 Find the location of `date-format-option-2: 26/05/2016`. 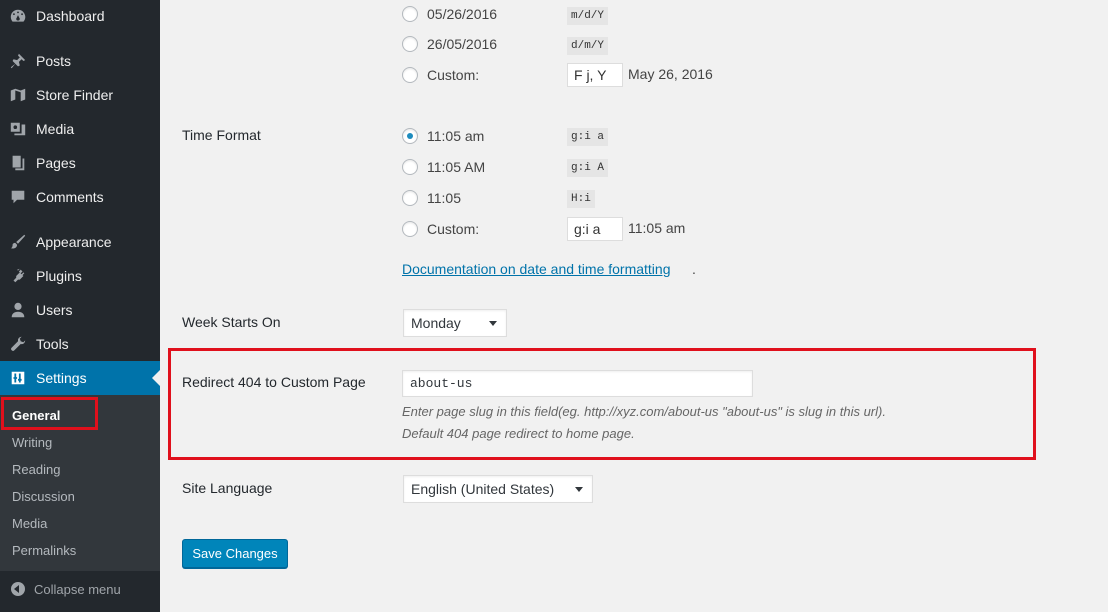

date-format-option-2: 26/05/2016 is located at coordinates (449, 44).